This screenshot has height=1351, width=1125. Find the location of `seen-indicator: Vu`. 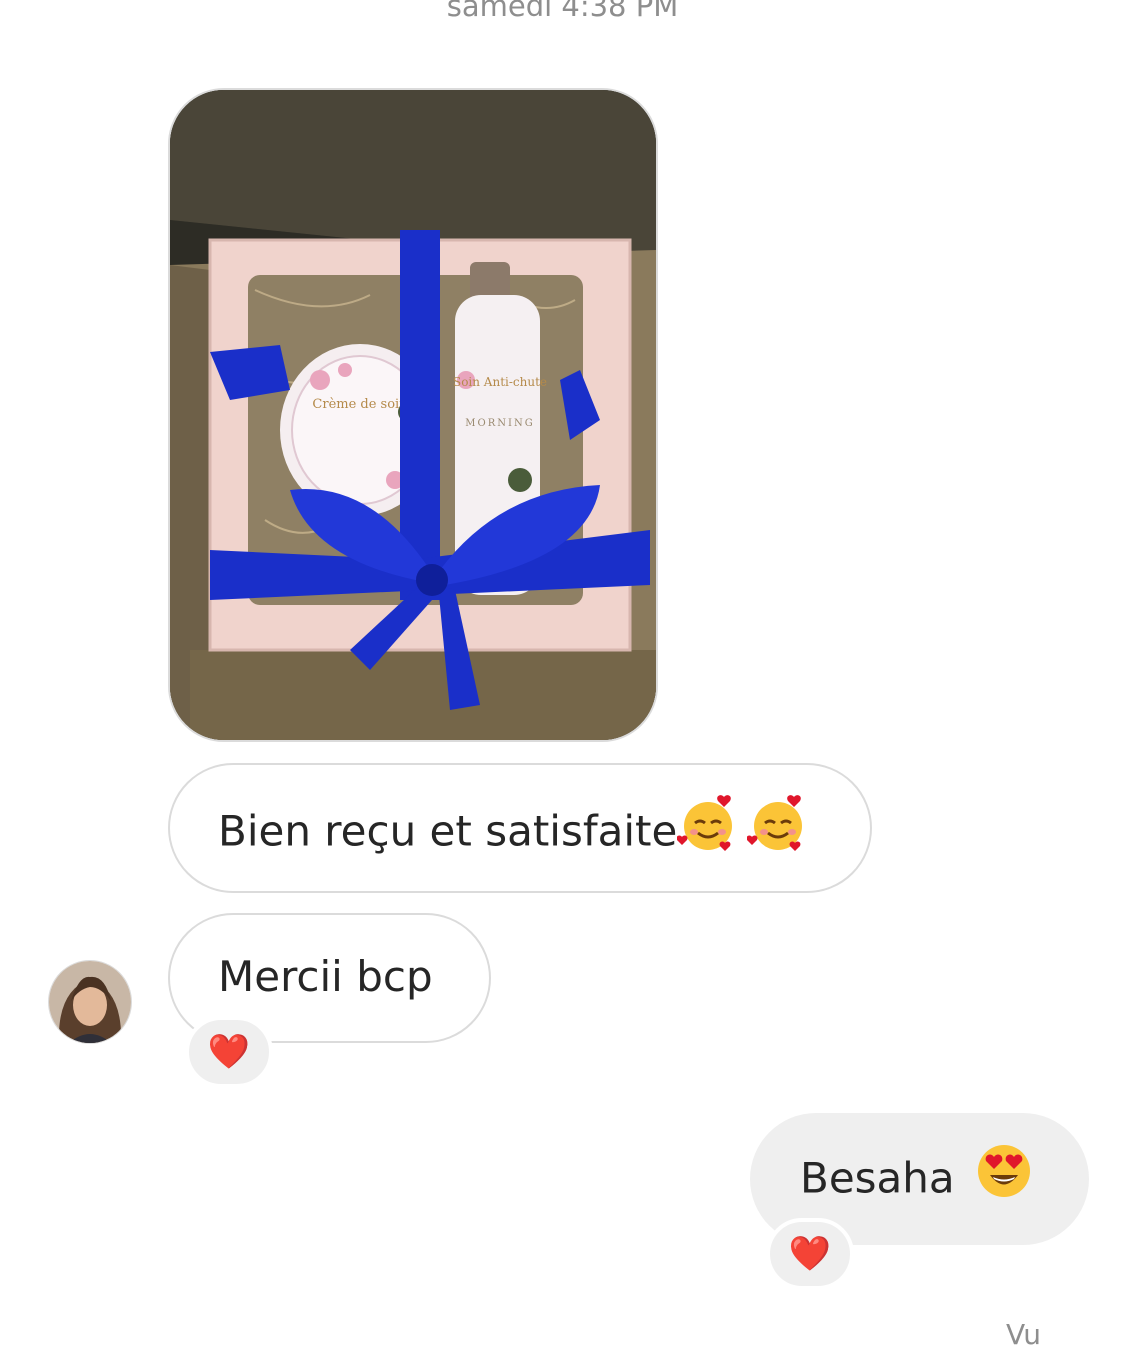

seen-indicator: Vu is located at coordinates (1023, 1334).